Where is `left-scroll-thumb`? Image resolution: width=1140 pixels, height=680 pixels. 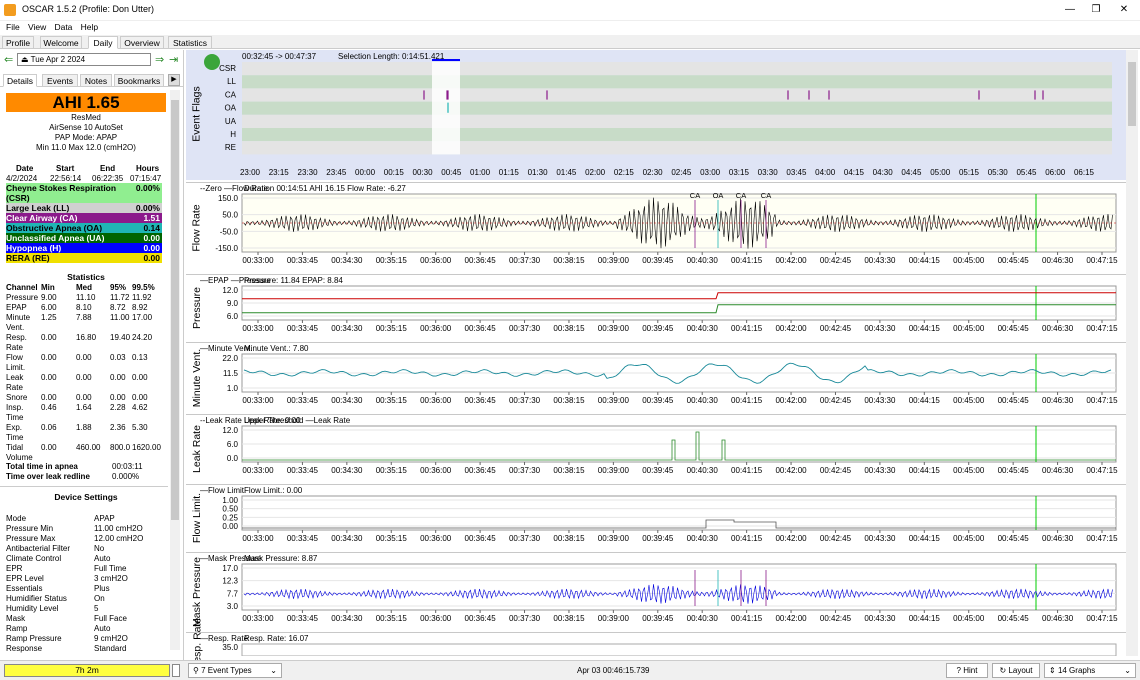 left-scroll-thumb is located at coordinates (175, 310).